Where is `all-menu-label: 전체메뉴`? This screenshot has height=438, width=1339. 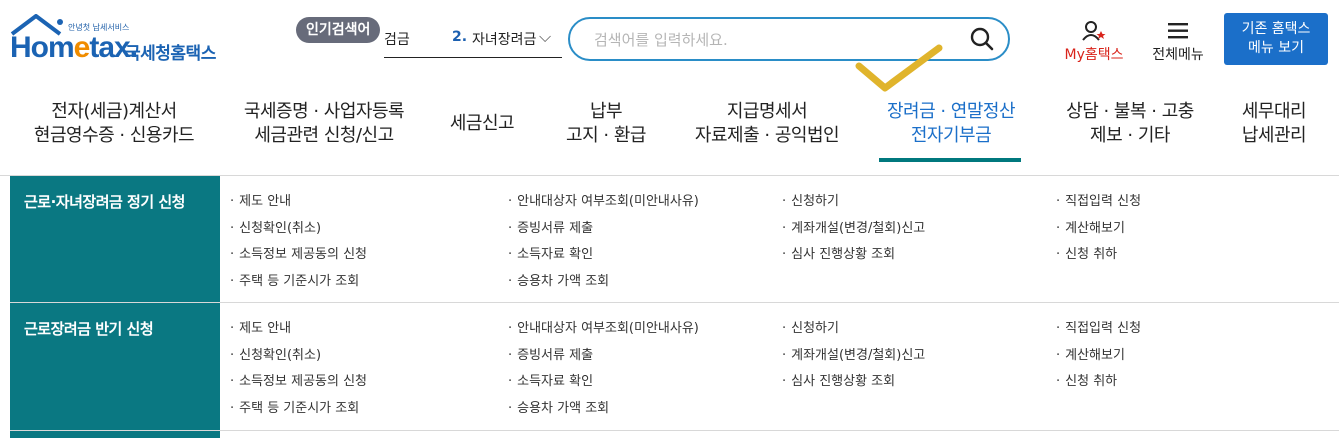
all-menu-label: 전체메뉴 is located at coordinates (1178, 55).